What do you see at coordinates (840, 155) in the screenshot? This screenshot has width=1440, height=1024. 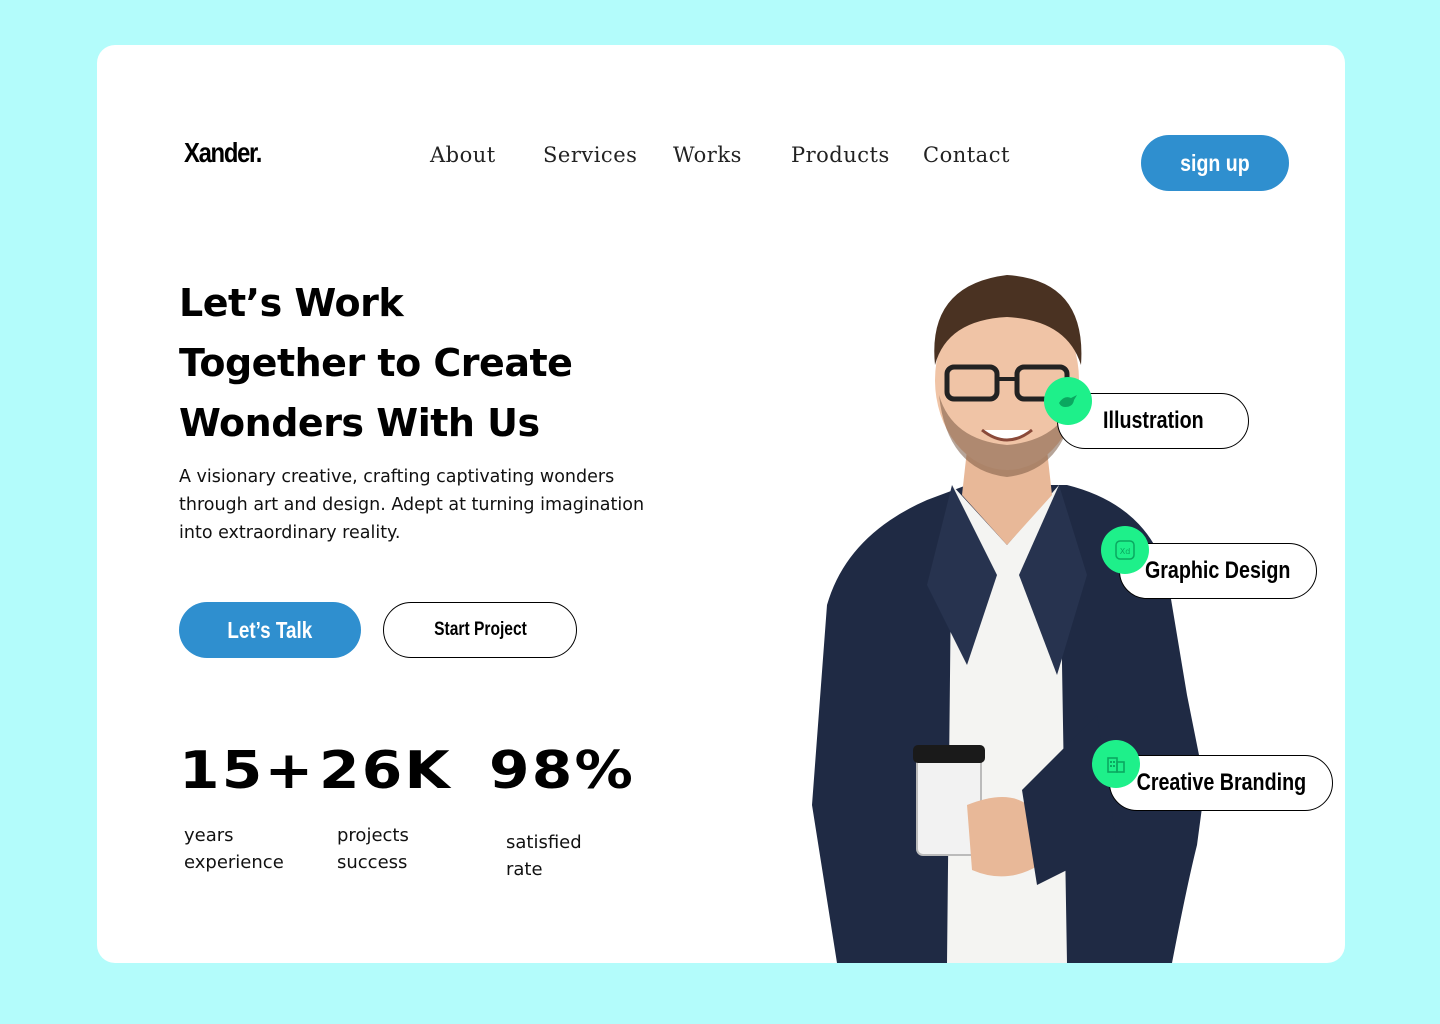 I see `nav-products: Products` at bounding box center [840, 155].